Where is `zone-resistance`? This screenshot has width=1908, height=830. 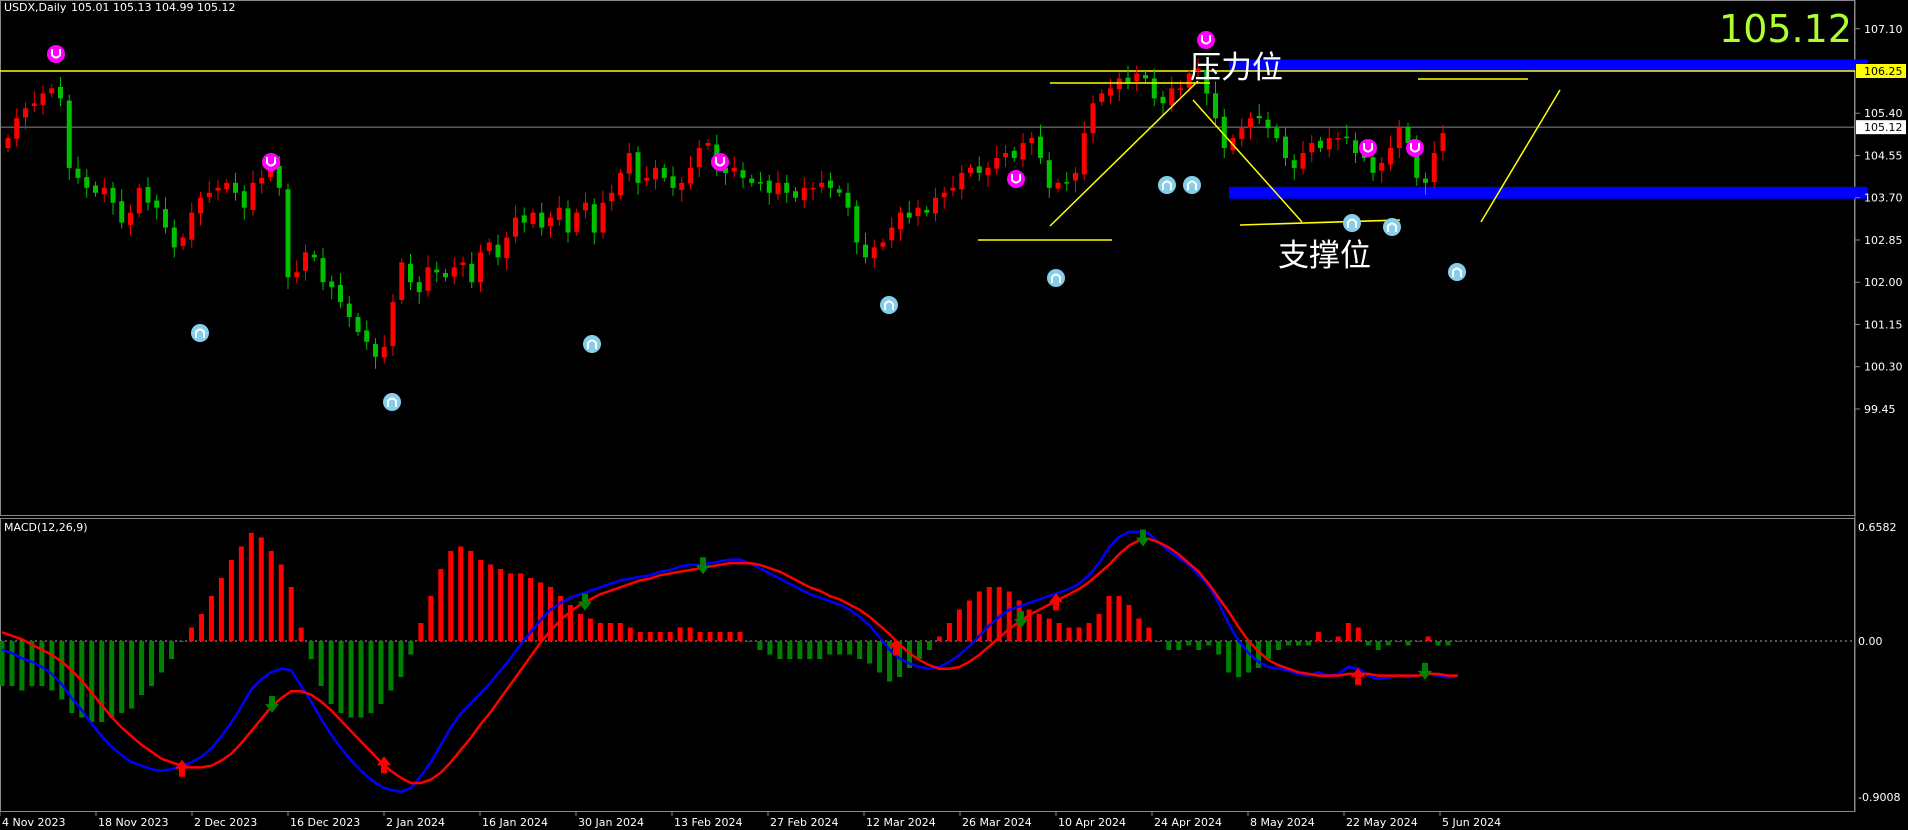 zone-resistance is located at coordinates (1548, 65).